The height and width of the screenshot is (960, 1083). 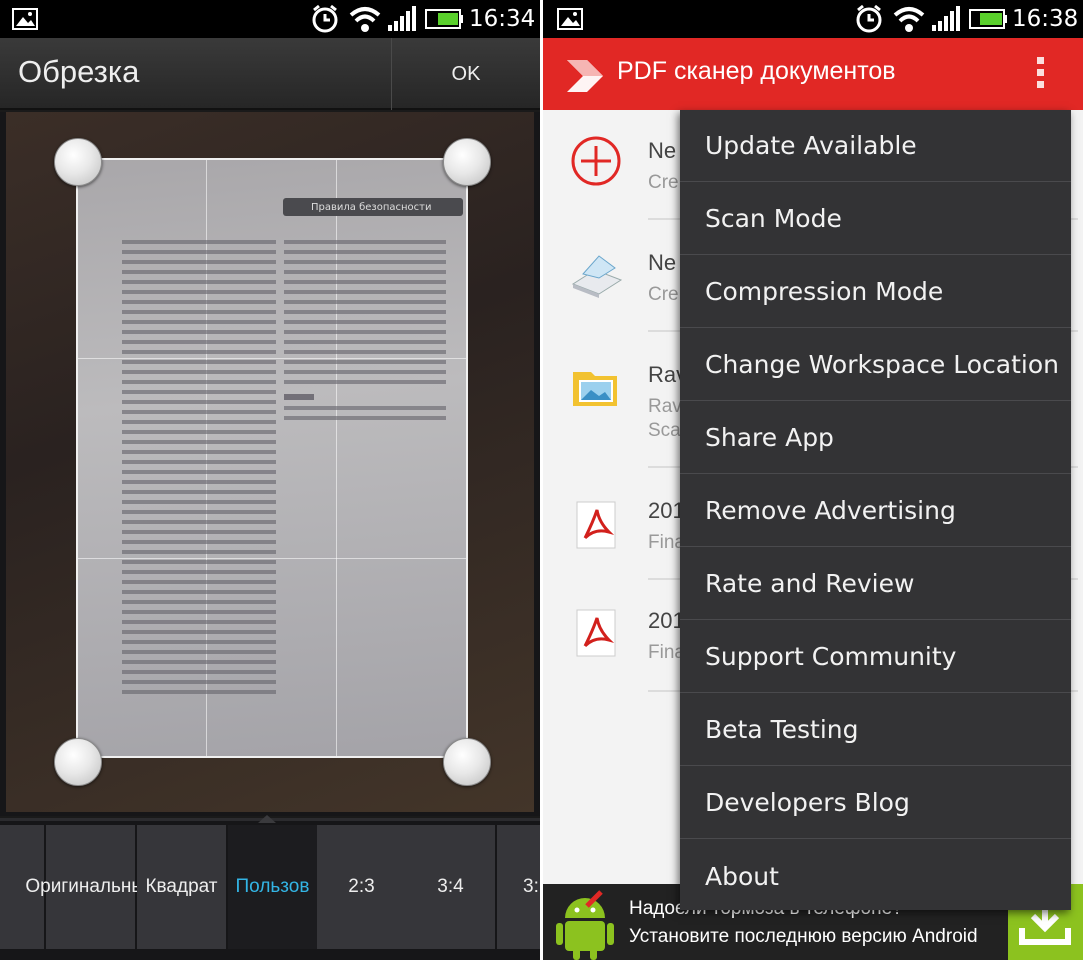 I want to click on menu-item-about: About, so click(x=875, y=876).